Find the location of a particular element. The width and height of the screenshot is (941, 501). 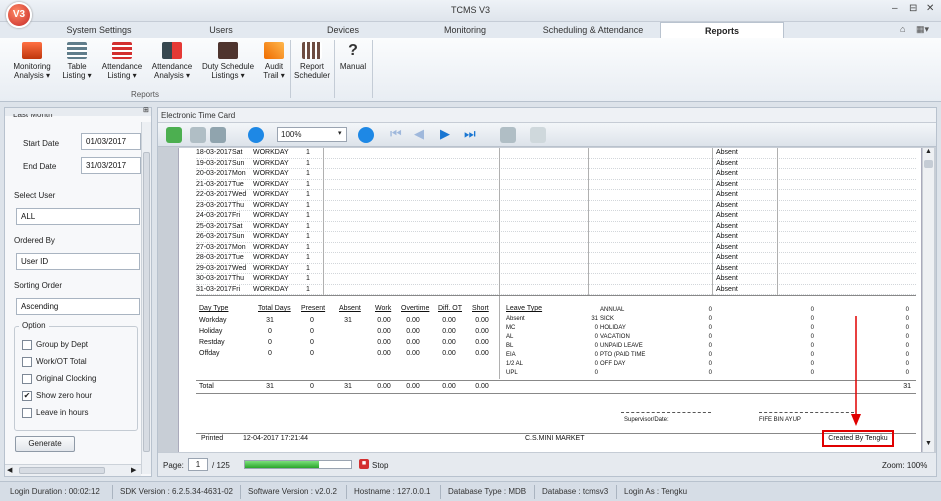

leave-description: UNPAID LEAVE is located at coordinates (621, 346).